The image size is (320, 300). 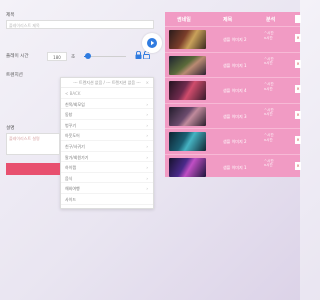 What do you see at coordinates (107, 199) in the screenshot?
I see `dropdown-item: 사이드` at bounding box center [107, 199].